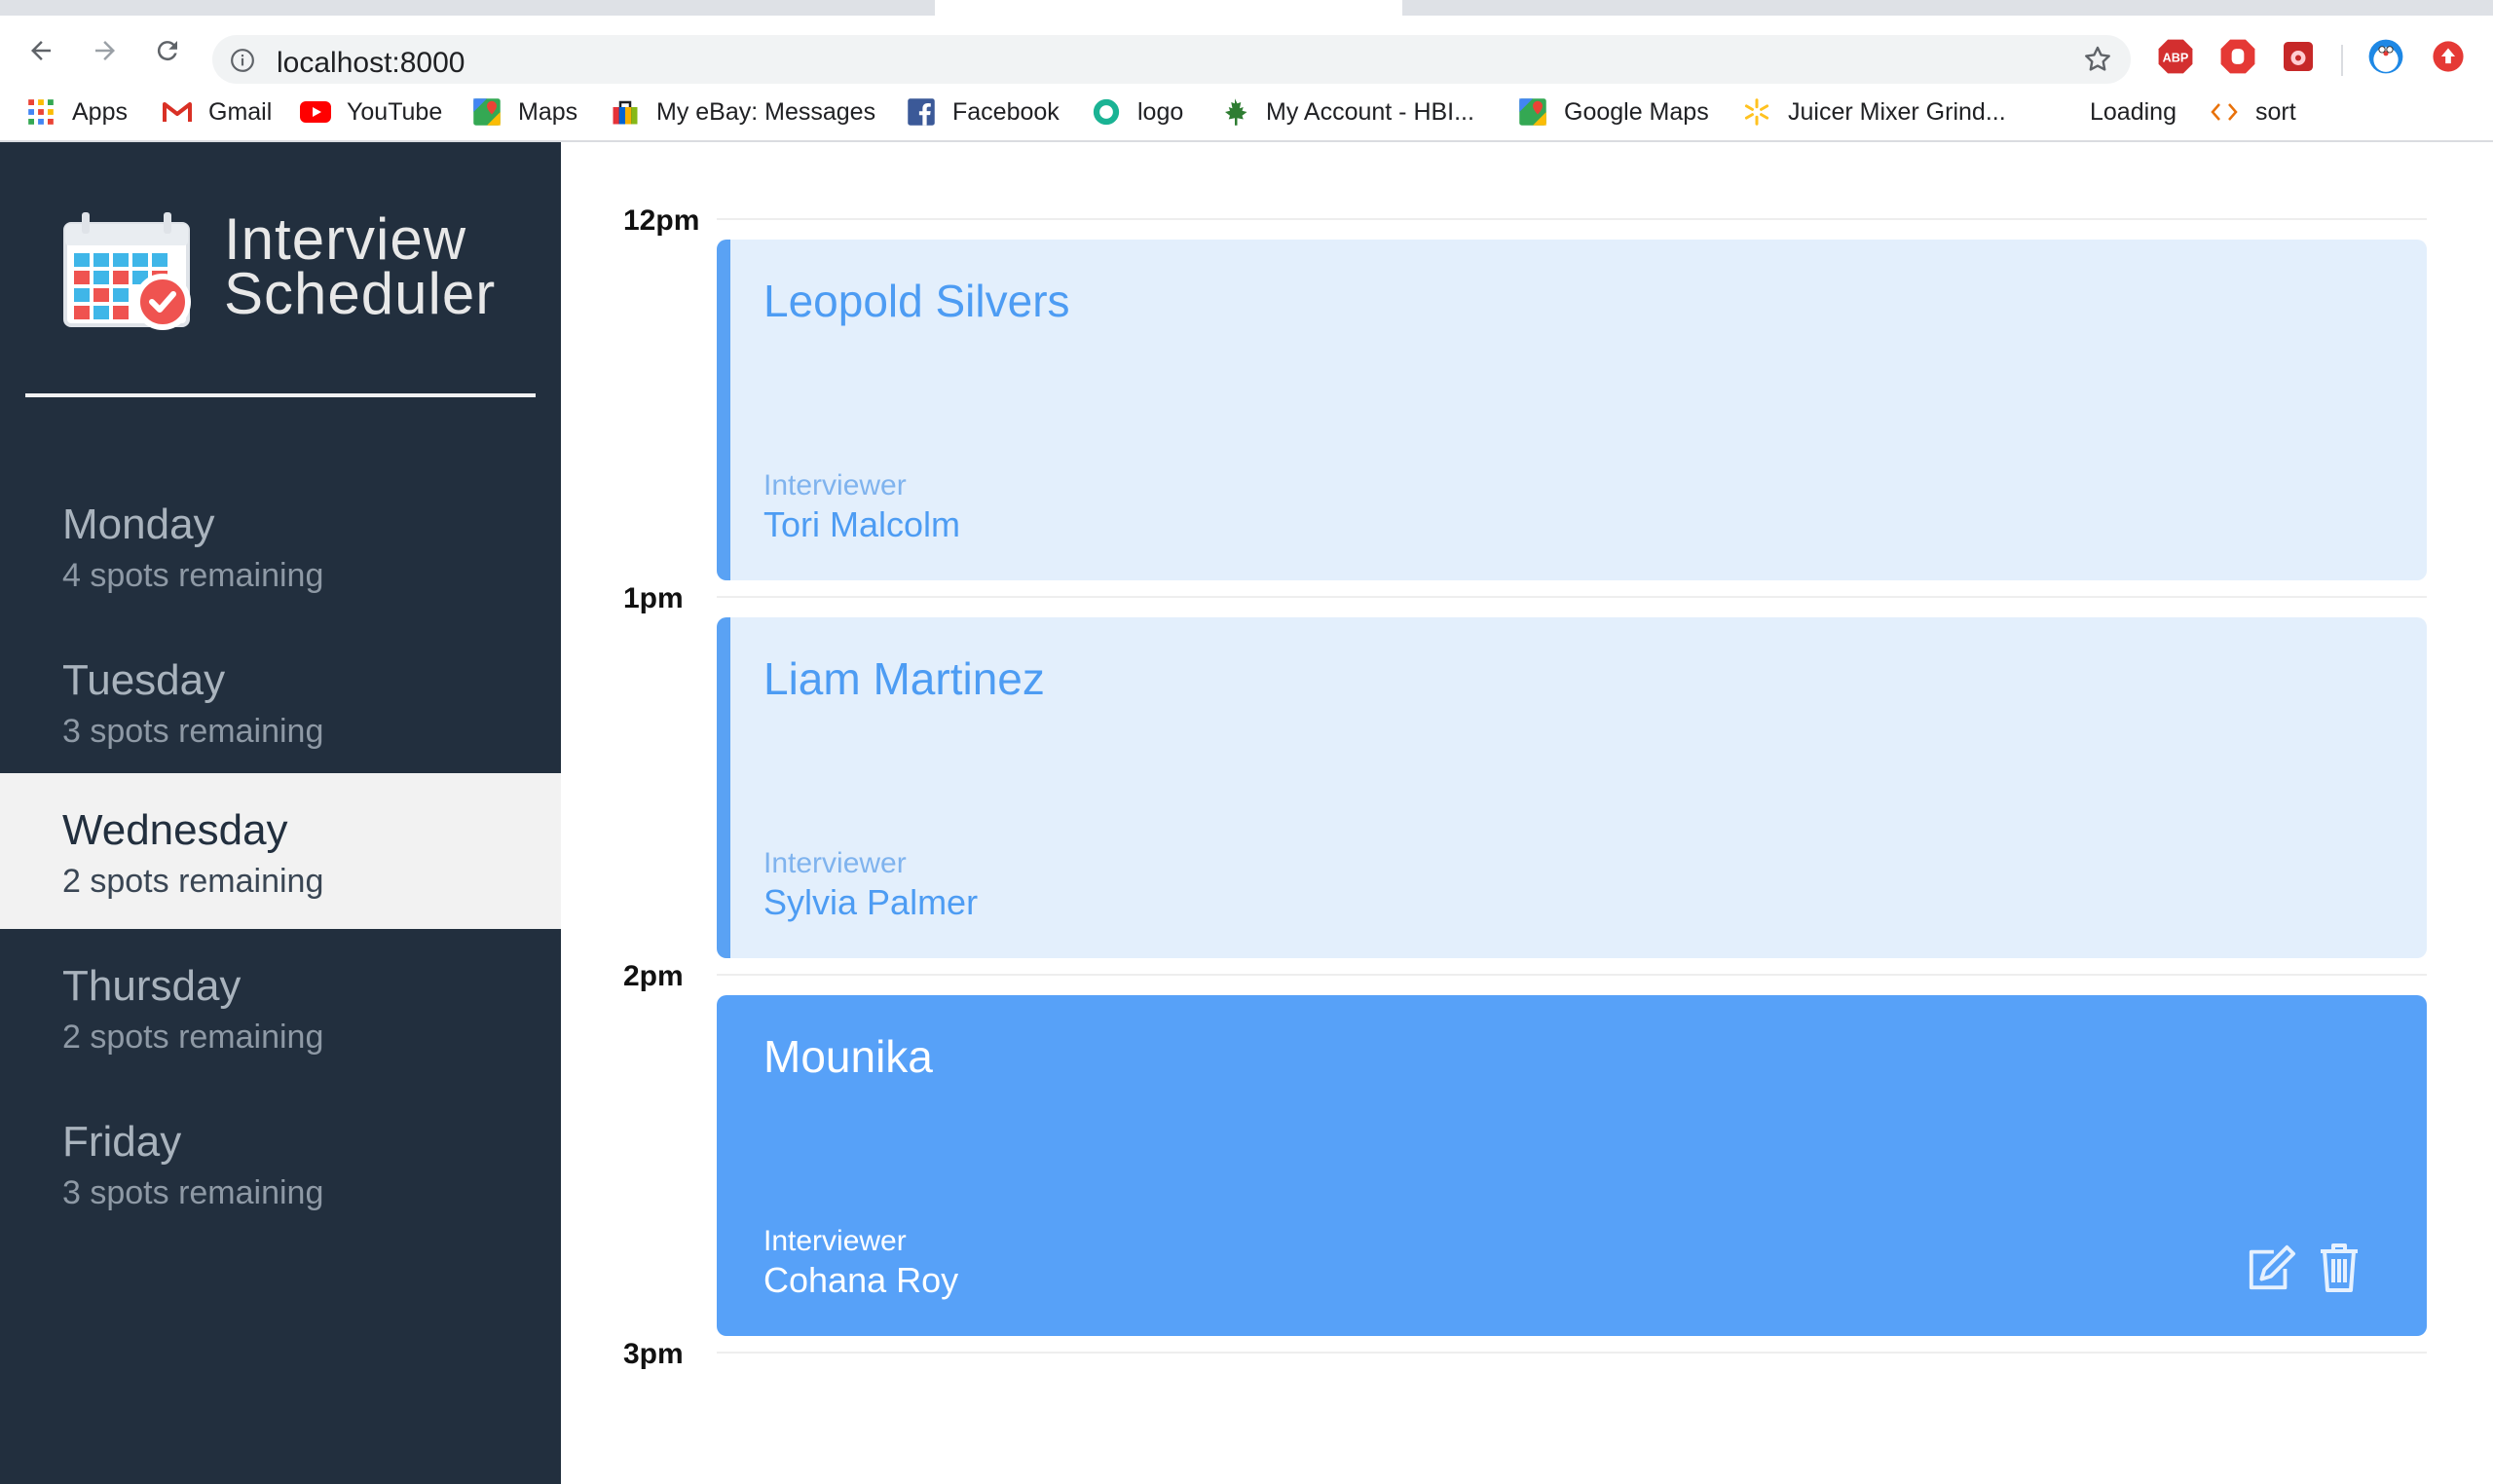 This screenshot has height=1484, width=2493. What do you see at coordinates (548, 111) in the screenshot?
I see `bookmark-label: Maps` at bounding box center [548, 111].